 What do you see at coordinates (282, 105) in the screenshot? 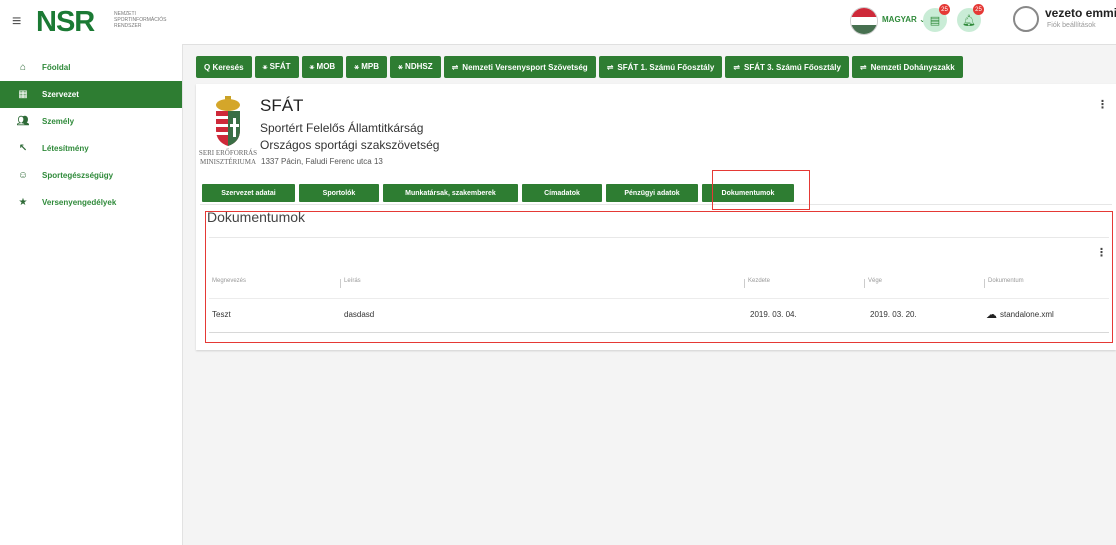
I see `org-short-name: SFÁT` at bounding box center [282, 105].